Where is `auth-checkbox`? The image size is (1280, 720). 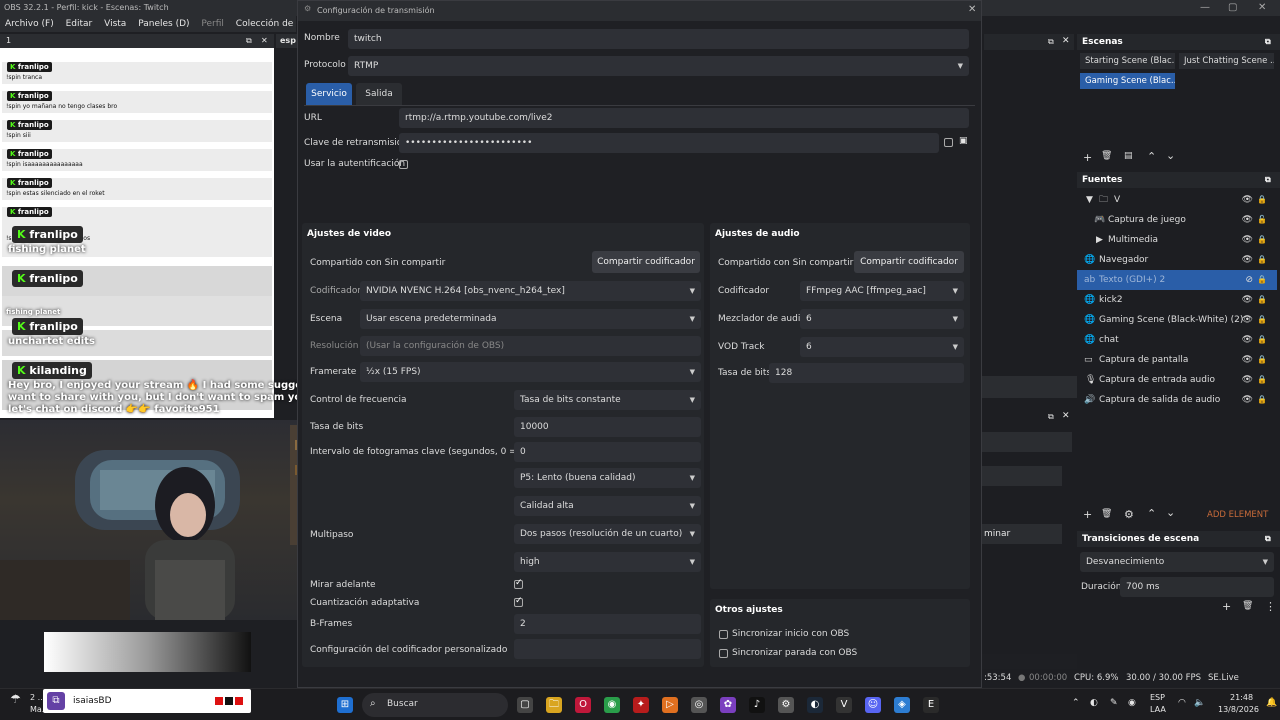 auth-checkbox is located at coordinates (403, 164).